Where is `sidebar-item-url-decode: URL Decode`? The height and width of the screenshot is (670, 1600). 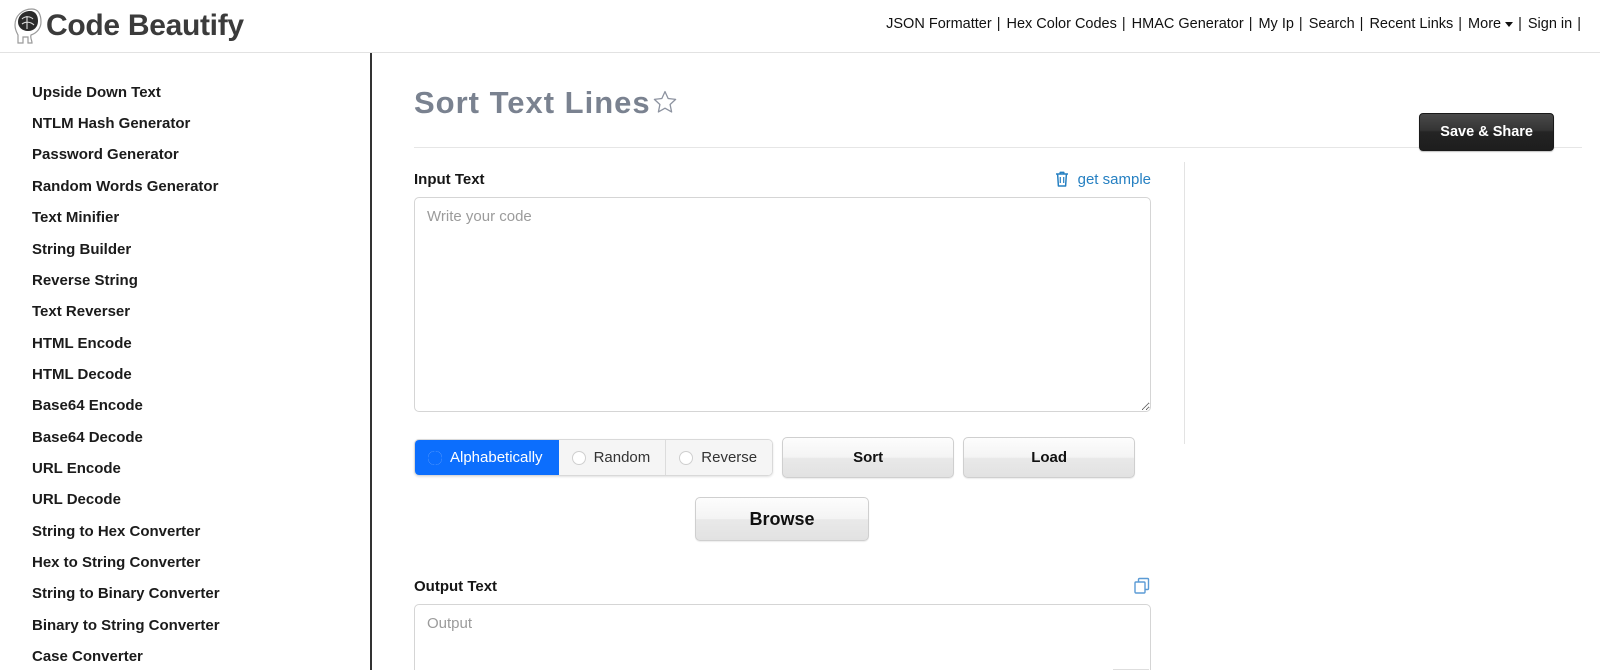 sidebar-item-url-decode: URL Decode is located at coordinates (185, 499).